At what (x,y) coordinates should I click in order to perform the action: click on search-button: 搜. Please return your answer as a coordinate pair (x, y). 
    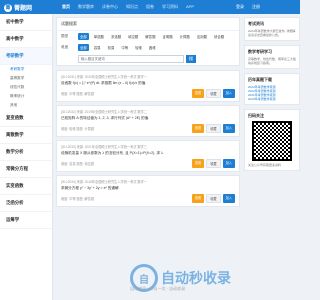
    Looking at the image, I should click on (191, 59).